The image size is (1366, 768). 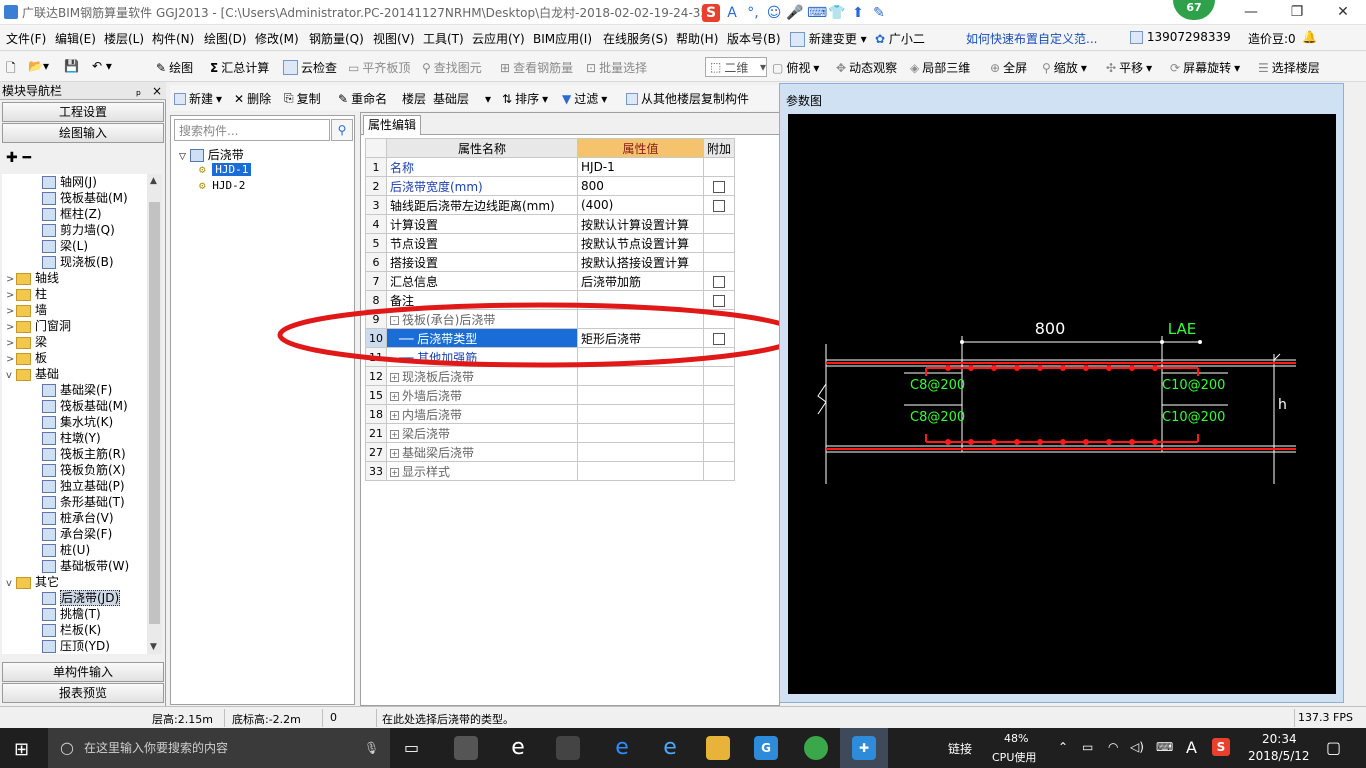 I want to click on property-name: 汇总信息, so click(x=482, y=281).